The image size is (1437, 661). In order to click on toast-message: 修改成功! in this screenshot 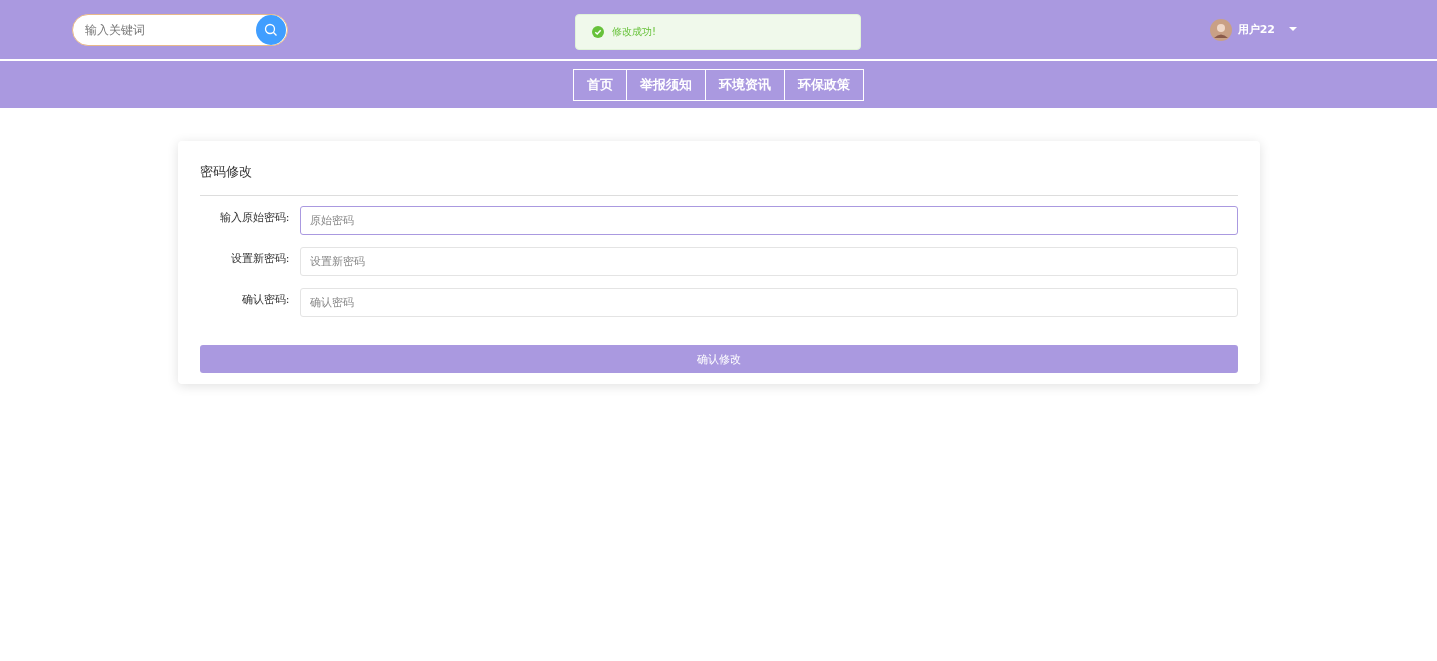, I will do `click(634, 32)`.